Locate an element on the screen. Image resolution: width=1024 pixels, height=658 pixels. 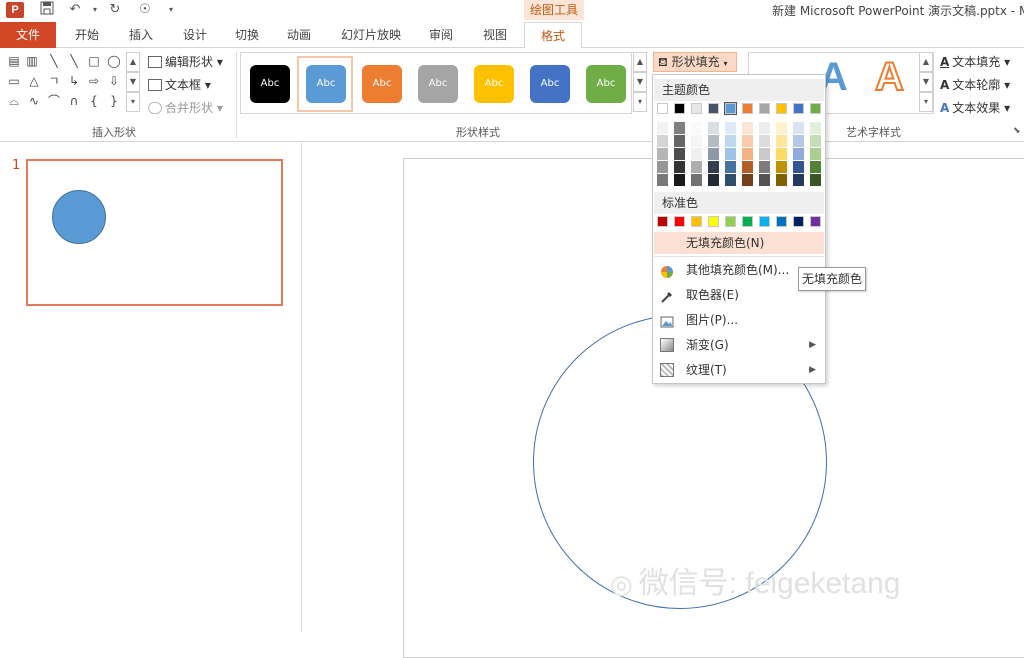
right-brace-shape-icon: } is located at coordinates (114, 101).